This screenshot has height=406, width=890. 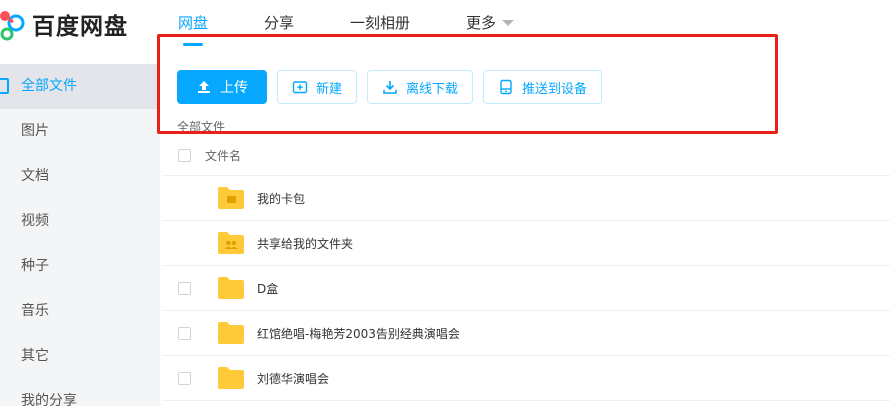 What do you see at coordinates (49, 86) in the screenshot?
I see `sidebar-item-label: 全部文件` at bounding box center [49, 86].